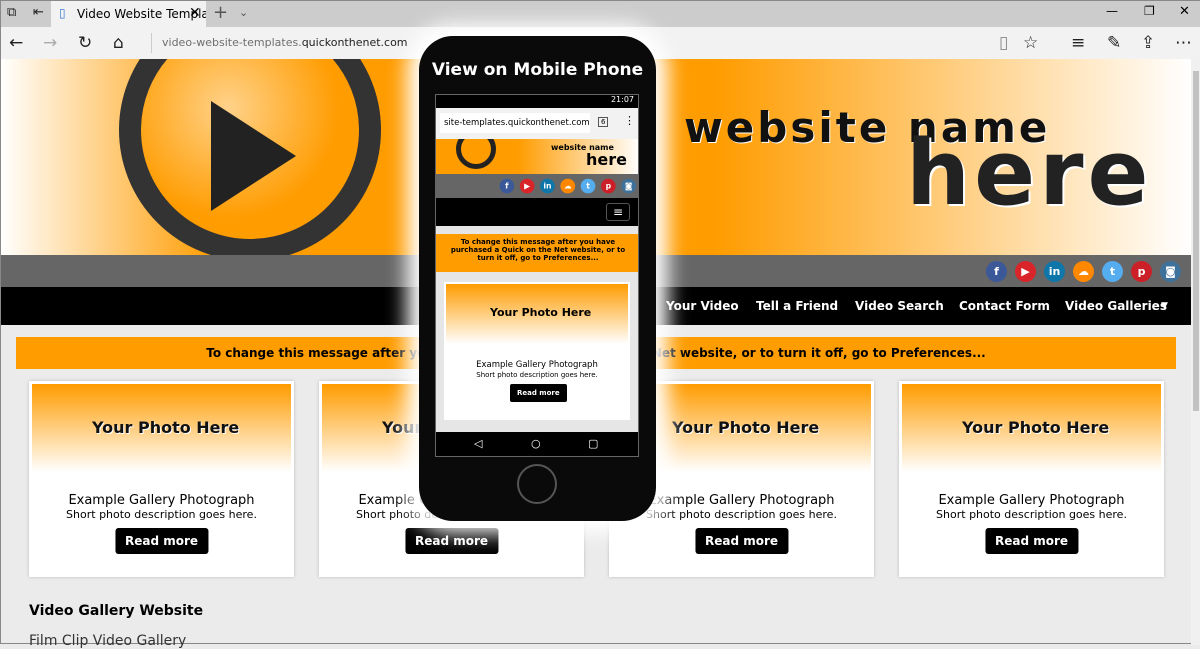 This screenshot has height=649, width=1200. I want to click on new-tab-icon: +, so click(220, 12).